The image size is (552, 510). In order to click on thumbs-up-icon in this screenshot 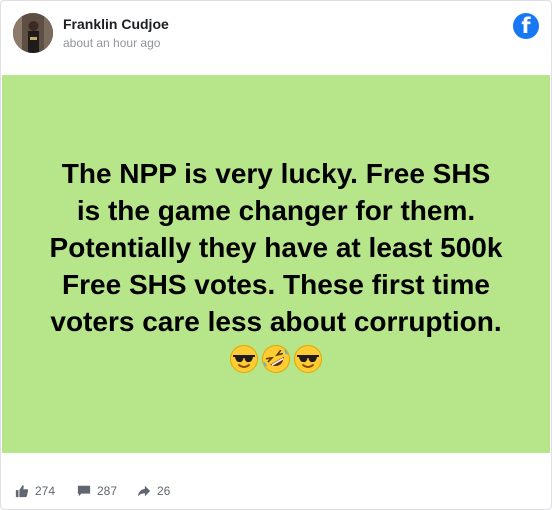, I will do `click(22, 491)`.